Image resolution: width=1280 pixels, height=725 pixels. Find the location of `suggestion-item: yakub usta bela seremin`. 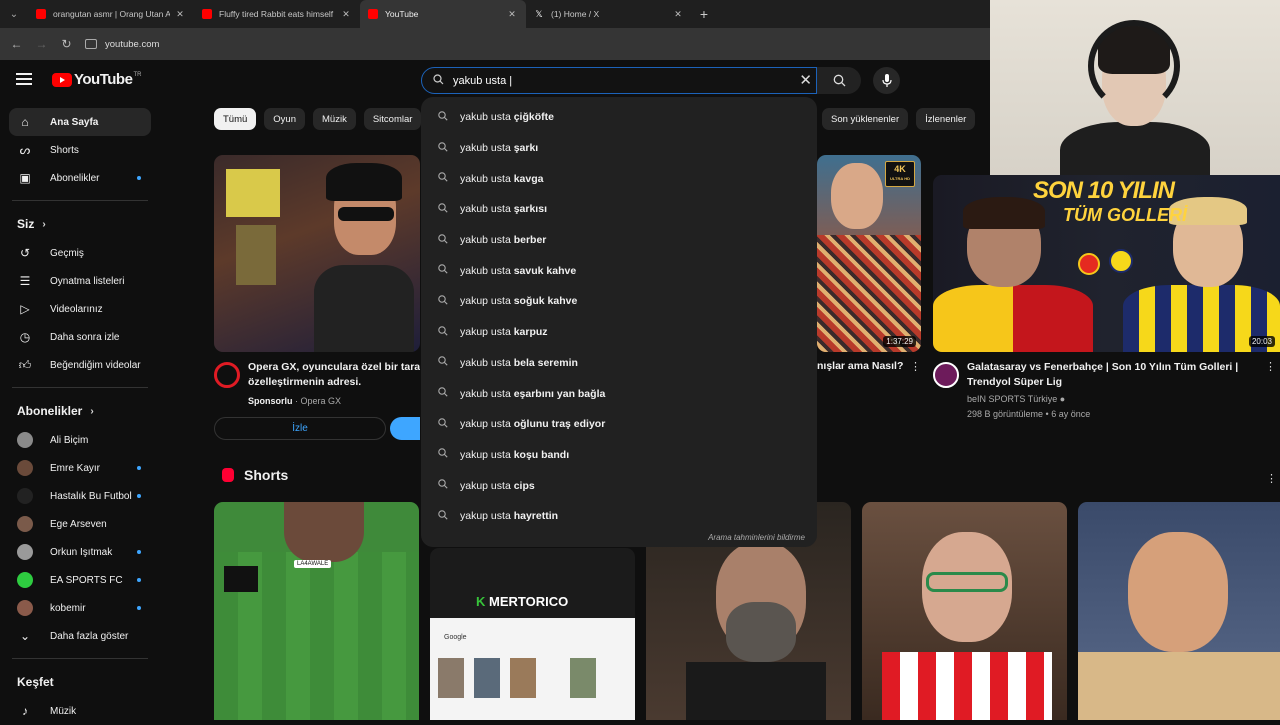

suggestion-item: yakub usta bela seremin is located at coordinates (619, 363).